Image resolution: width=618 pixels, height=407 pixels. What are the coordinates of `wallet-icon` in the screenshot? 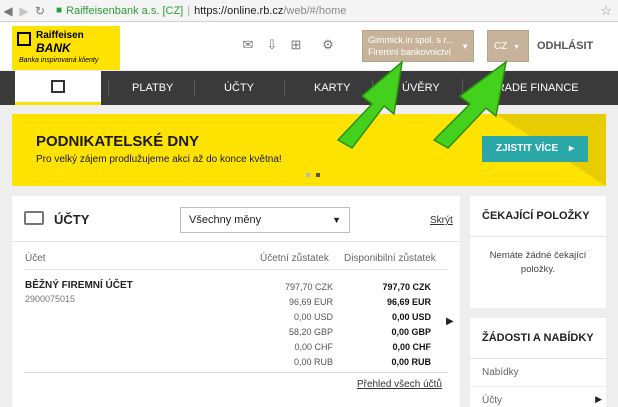 It's located at (34, 218).